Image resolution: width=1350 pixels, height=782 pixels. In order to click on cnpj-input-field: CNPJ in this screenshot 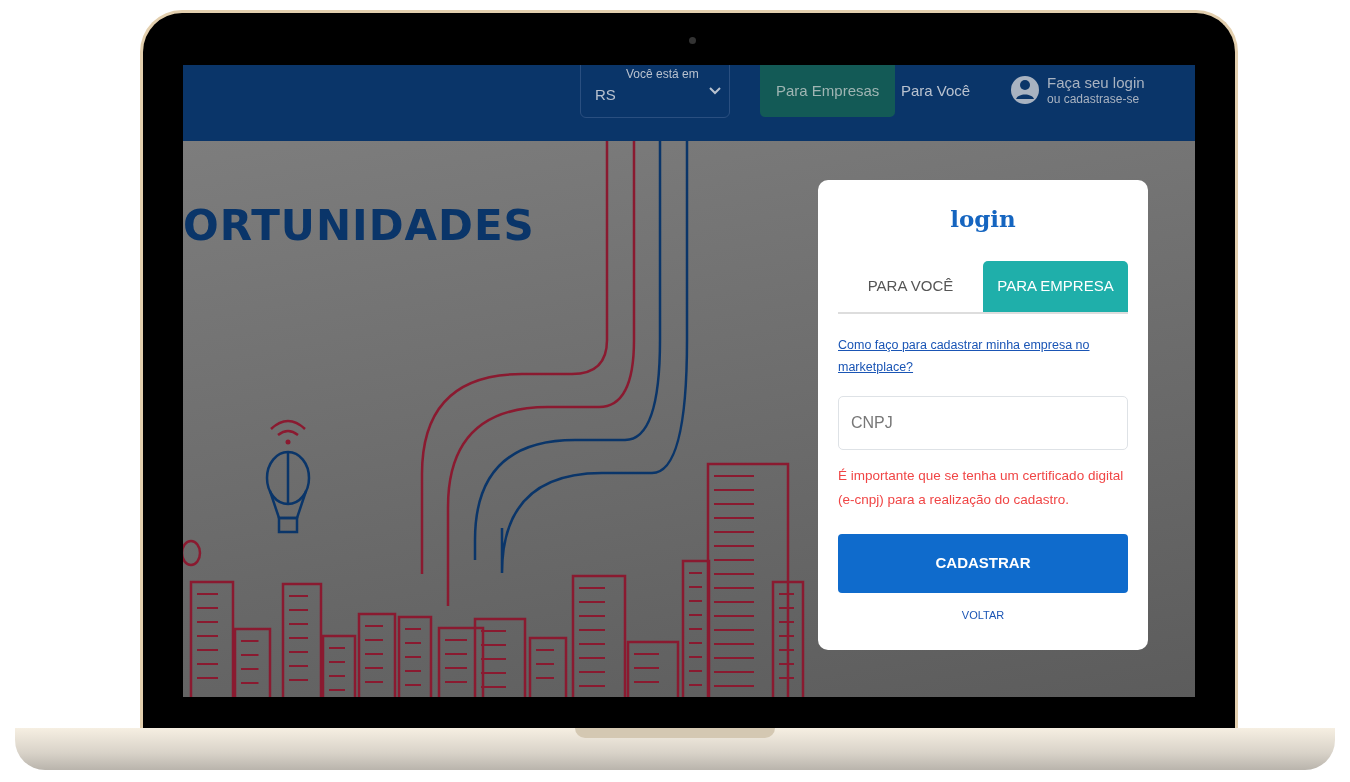, I will do `click(983, 422)`.